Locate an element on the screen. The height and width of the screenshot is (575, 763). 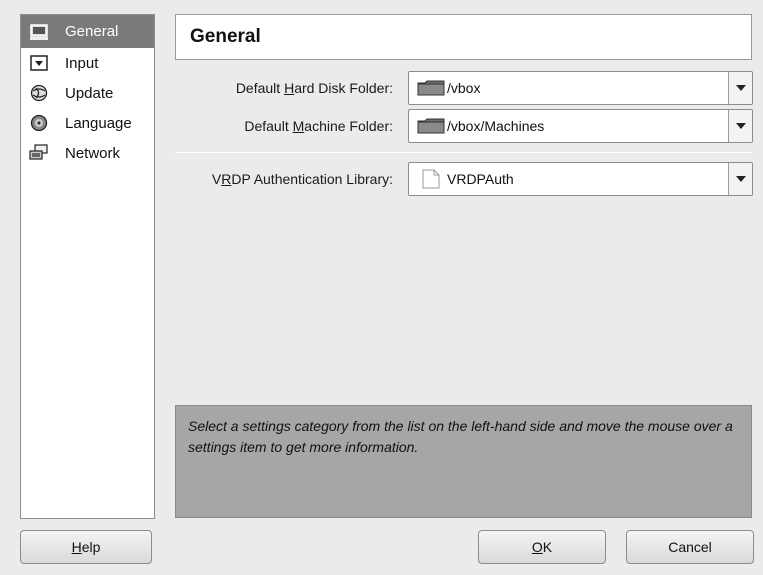
keyboard-icon is located at coordinates (39, 63).